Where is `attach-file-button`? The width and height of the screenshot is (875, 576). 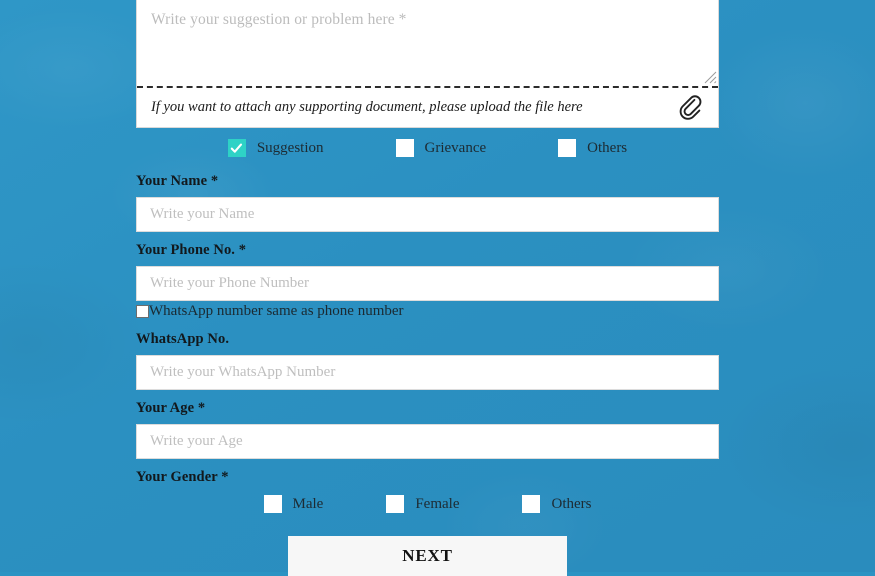
attach-file-button is located at coordinates (691, 108).